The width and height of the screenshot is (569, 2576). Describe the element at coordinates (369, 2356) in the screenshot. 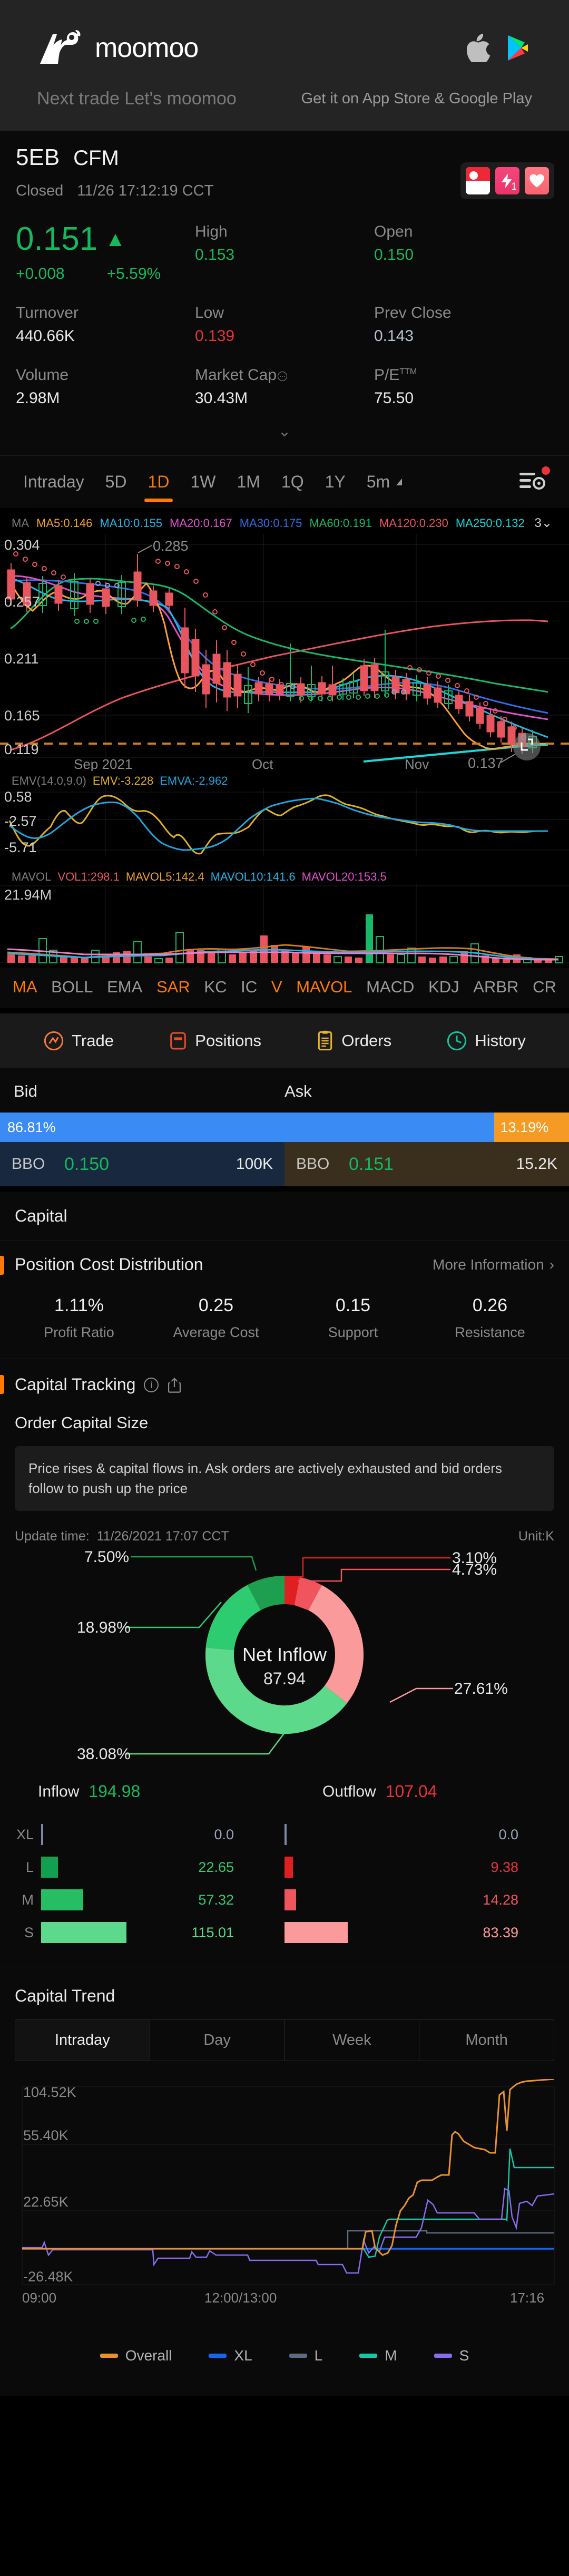

I see `legend-m-dash` at that location.